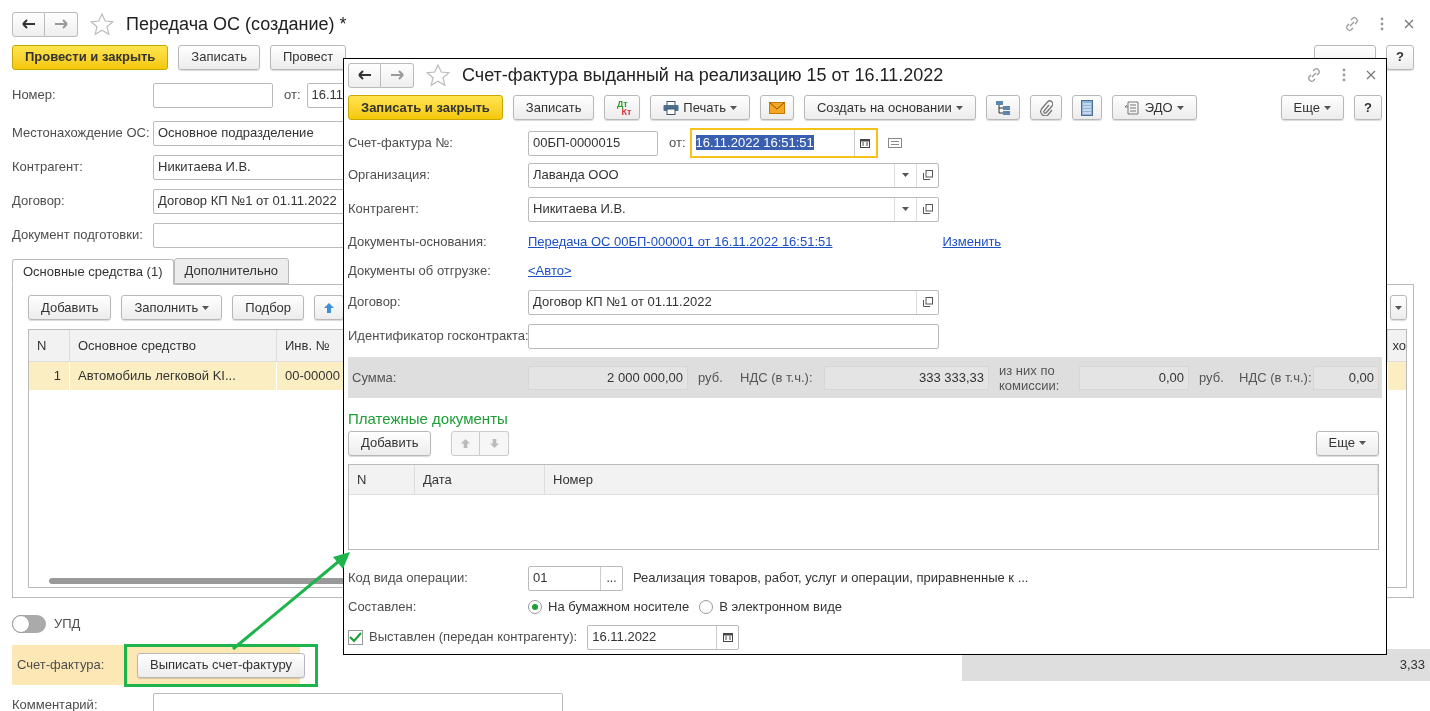 This screenshot has height=711, width=1430. Describe the element at coordinates (961, 479) in the screenshot. I see `column-header: Номер` at that location.